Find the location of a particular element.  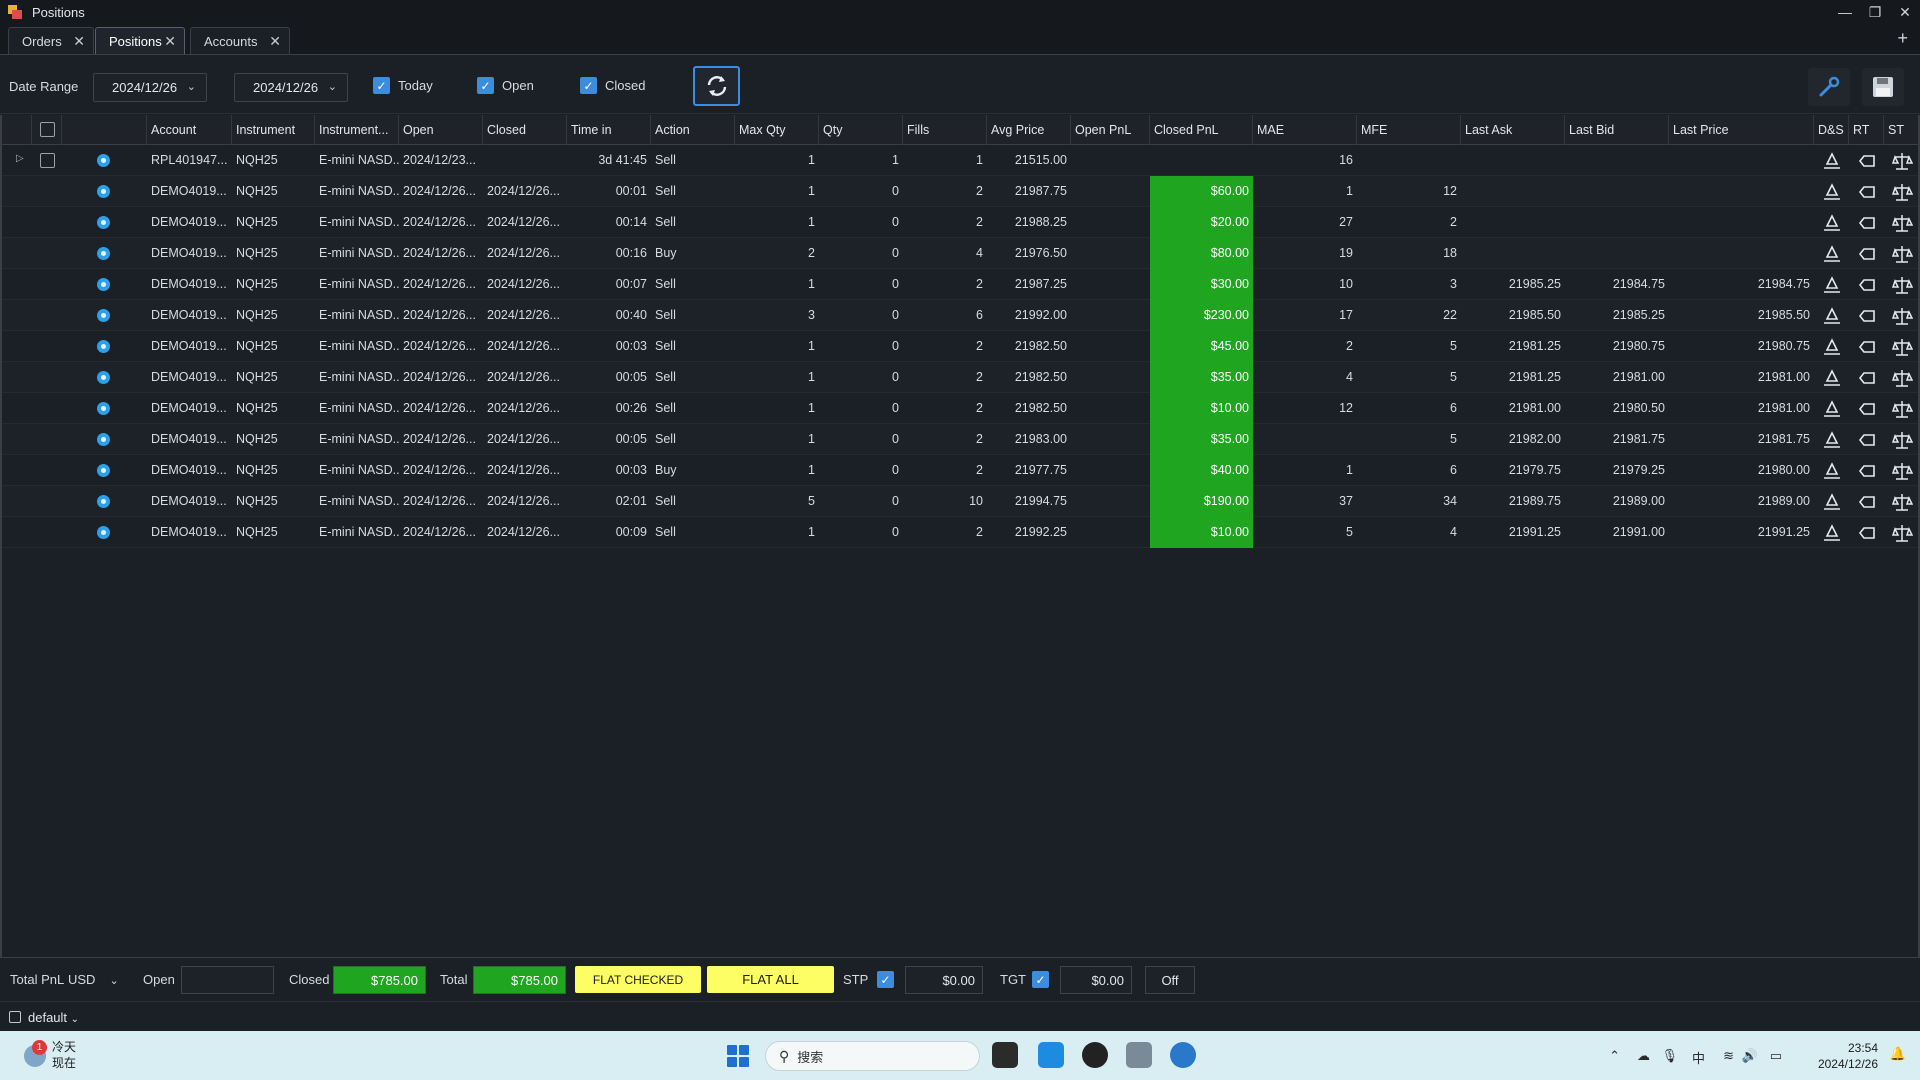

chevron-up-icon: ⌃ is located at coordinates (1614, 1056).